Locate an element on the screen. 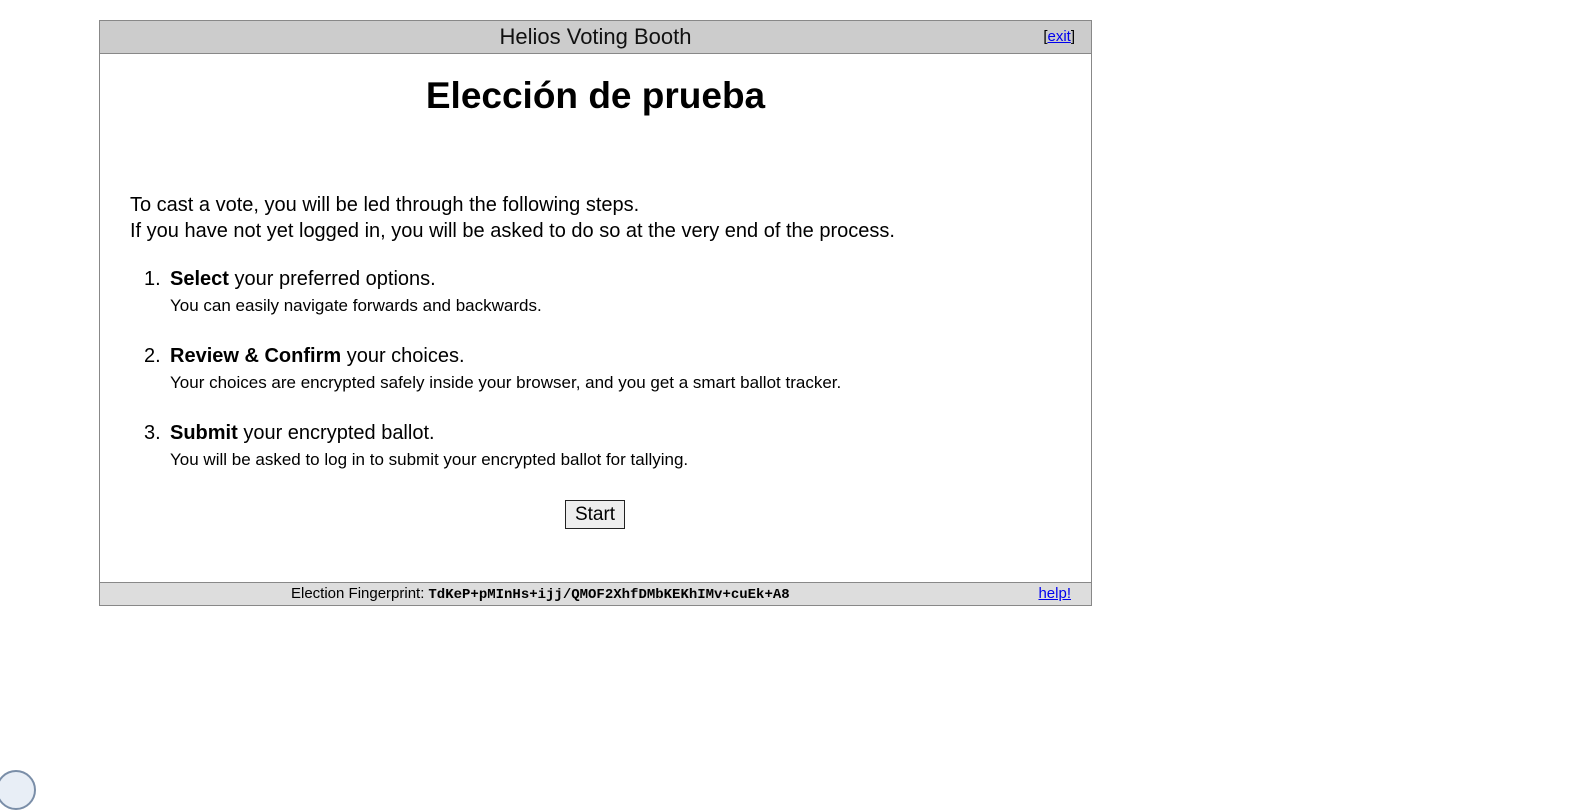 The width and height of the screenshot is (1583, 810). start-button: Start is located at coordinates (595, 514).